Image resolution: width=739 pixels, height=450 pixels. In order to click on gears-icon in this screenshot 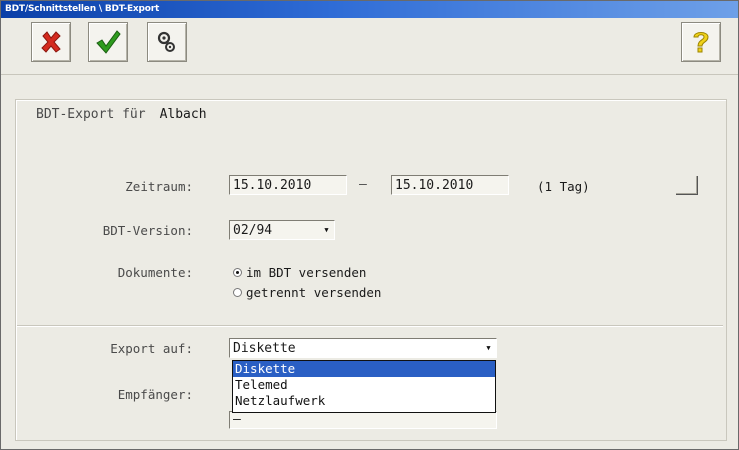, I will do `click(167, 42)`.